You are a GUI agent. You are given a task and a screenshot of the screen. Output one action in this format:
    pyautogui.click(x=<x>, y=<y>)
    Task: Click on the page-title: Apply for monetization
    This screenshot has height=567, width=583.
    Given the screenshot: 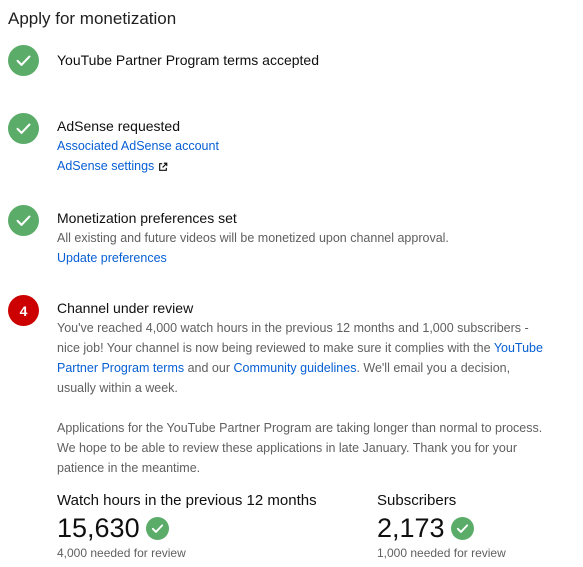 What is the action you would take?
    pyautogui.click(x=92, y=18)
    